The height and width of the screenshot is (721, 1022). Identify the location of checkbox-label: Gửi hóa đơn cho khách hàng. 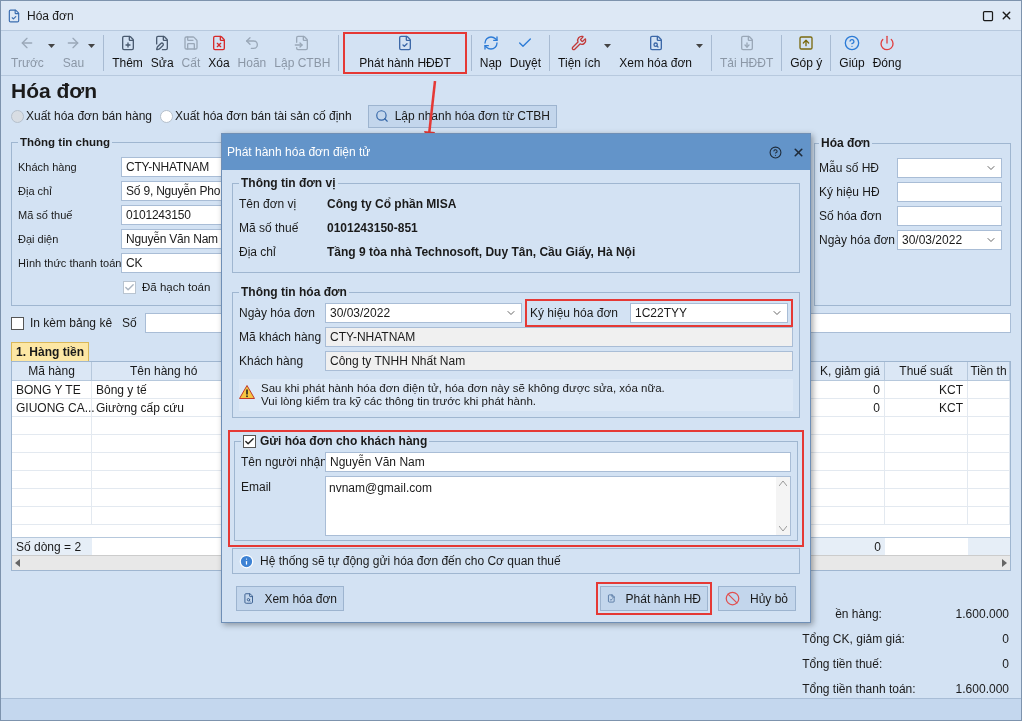
(344, 441).